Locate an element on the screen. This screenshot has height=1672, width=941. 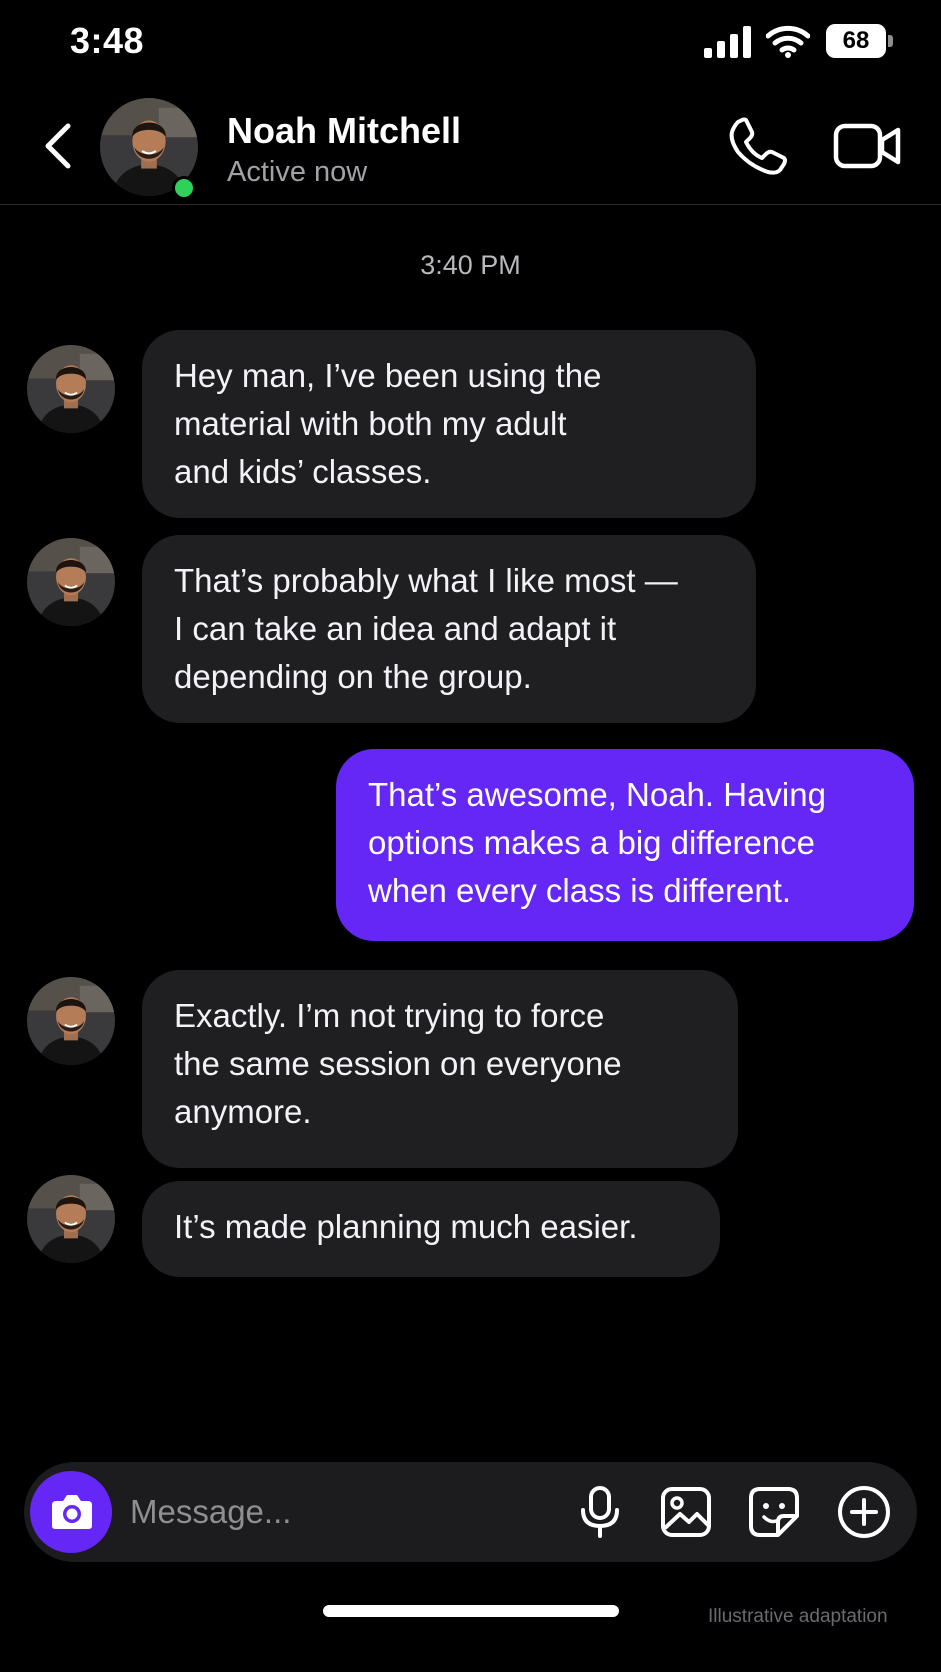
chat-header: Noah Mitchell Active now is located at coordinates (470, 146).